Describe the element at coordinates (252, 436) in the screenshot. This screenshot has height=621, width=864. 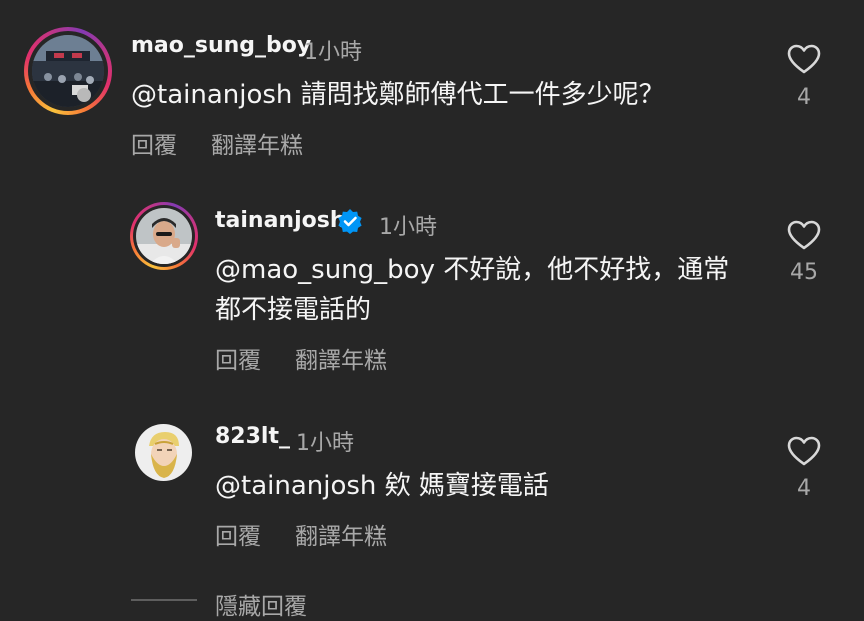
I see `comment-username: 823lt_` at that location.